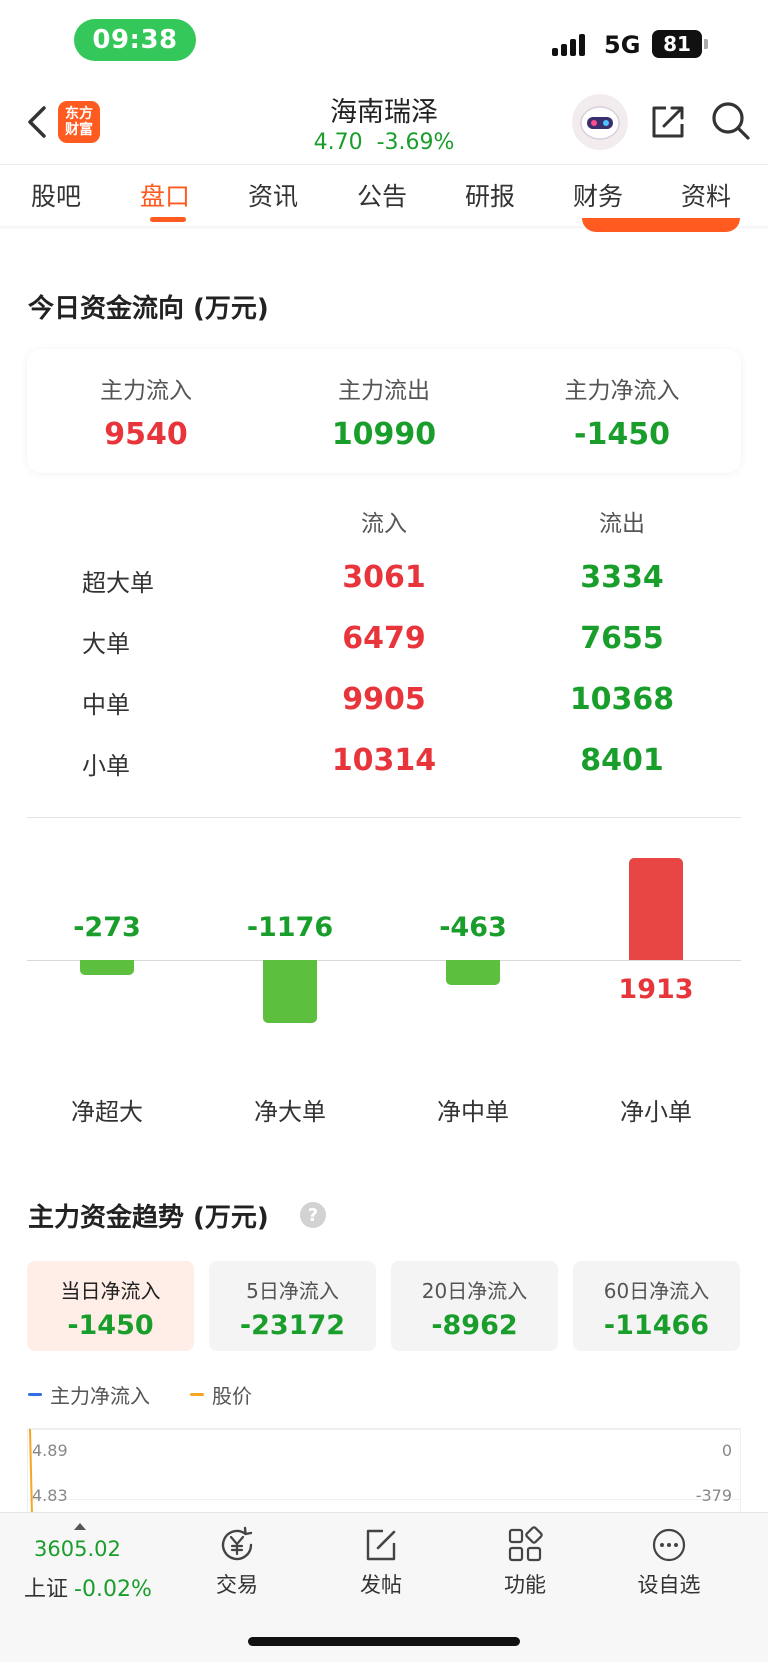  What do you see at coordinates (598, 195) in the screenshot?
I see `tab-finance: 财务` at bounding box center [598, 195].